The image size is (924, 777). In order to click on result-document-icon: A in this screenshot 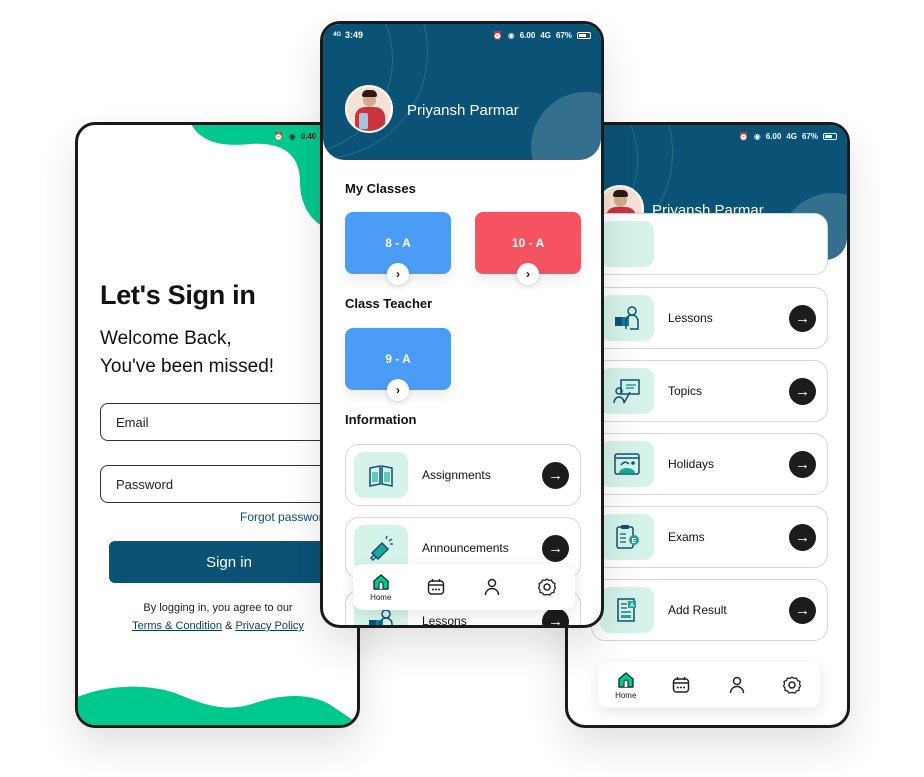, I will do `click(626, 610)`.